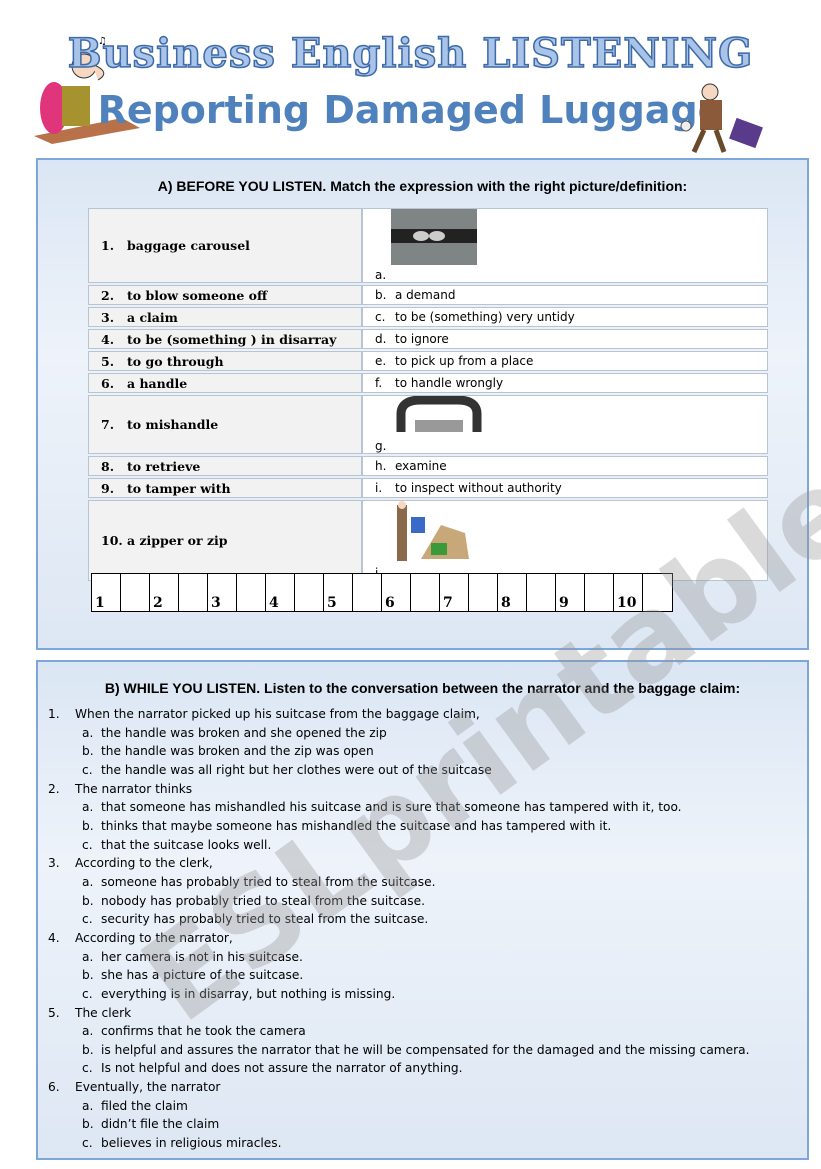 The image size is (821, 1169). What do you see at coordinates (144, 1105) in the screenshot?
I see `option-text: filed the claim` at bounding box center [144, 1105].